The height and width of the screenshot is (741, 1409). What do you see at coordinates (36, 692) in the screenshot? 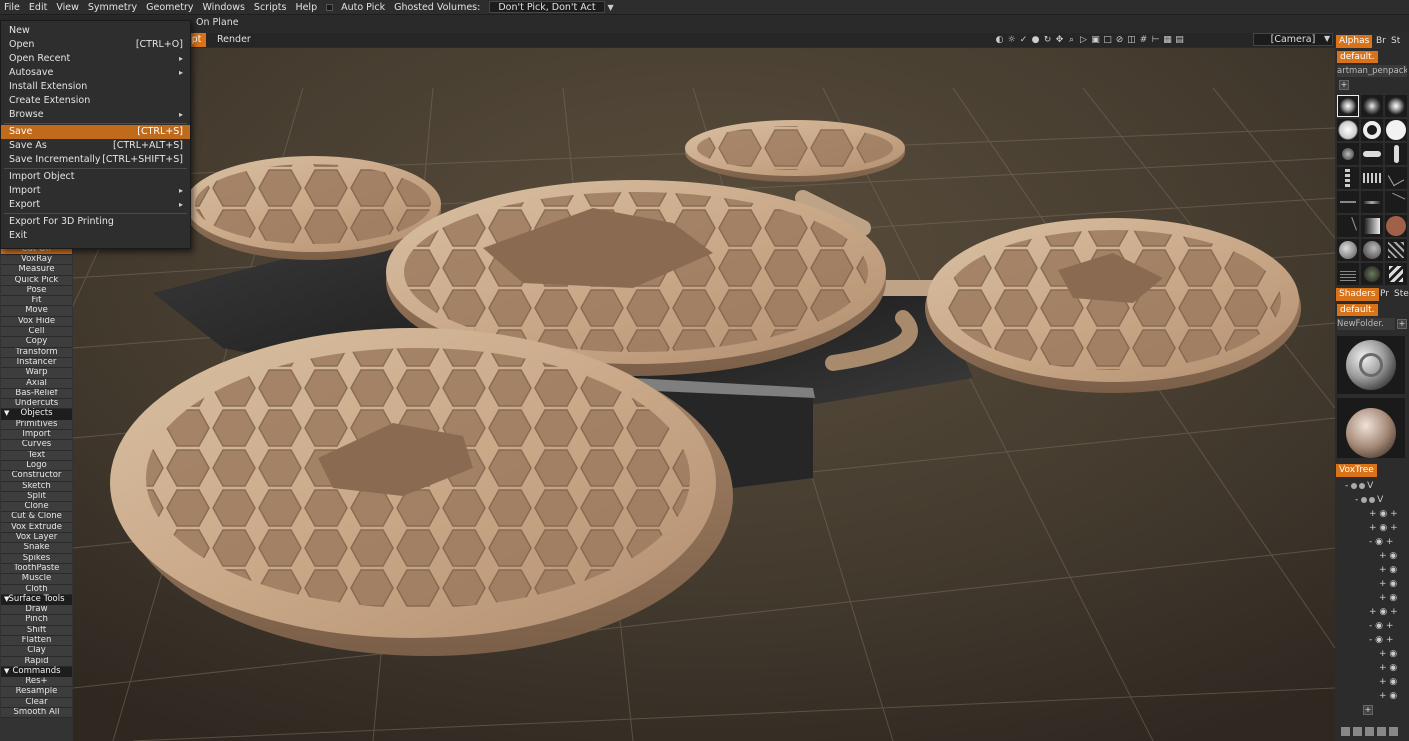
I see `cmd-resample: Resample` at bounding box center [36, 692].